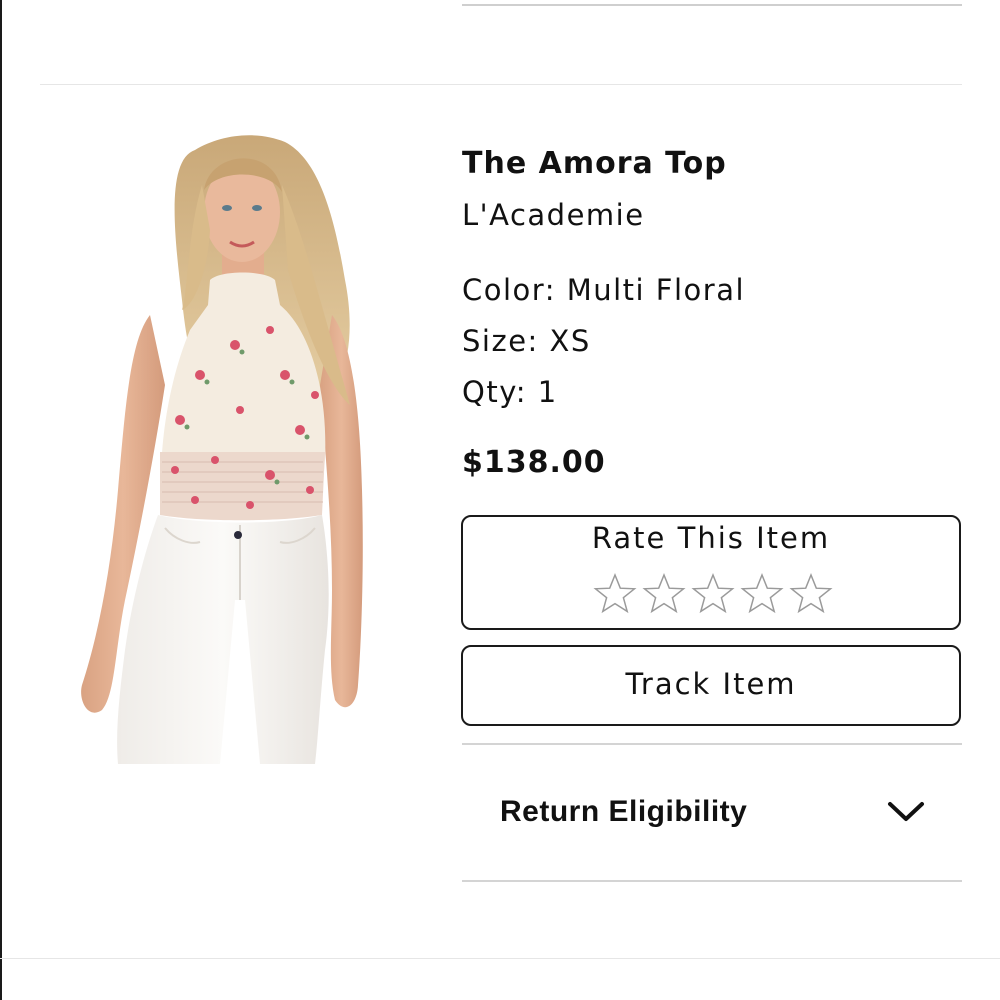  I want to click on size-label: Size:, so click(500, 341).